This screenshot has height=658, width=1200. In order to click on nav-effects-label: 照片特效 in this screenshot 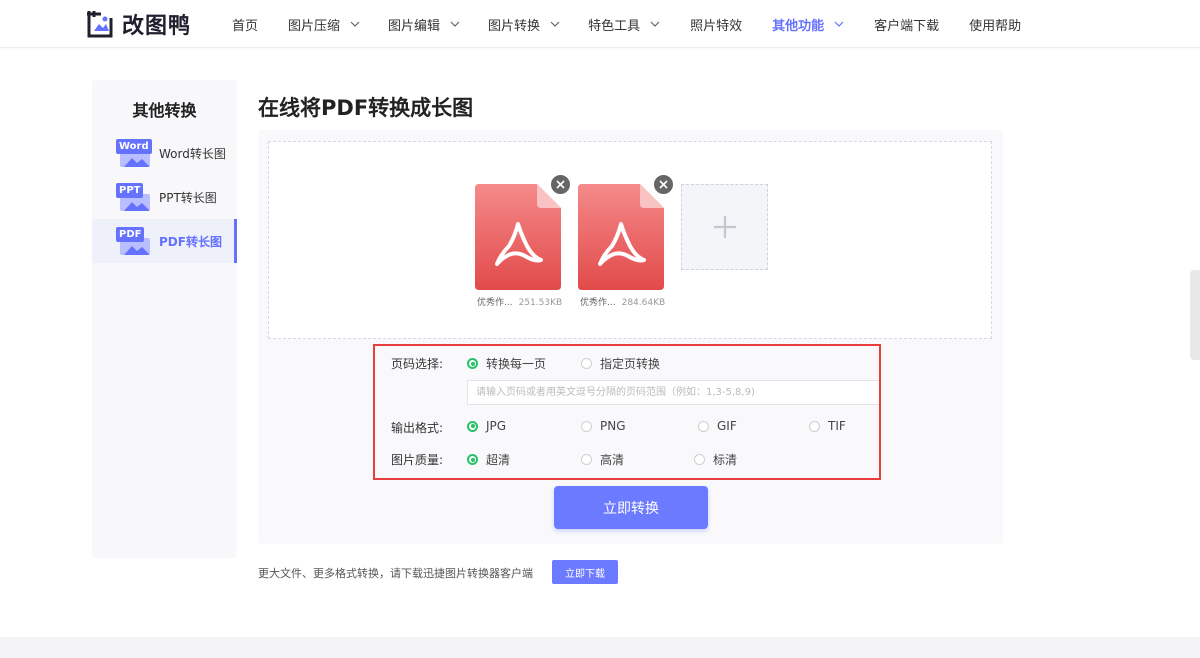, I will do `click(716, 26)`.